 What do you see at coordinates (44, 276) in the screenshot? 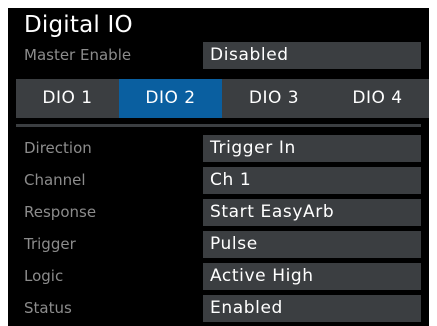
I see `logic-label: Logic` at bounding box center [44, 276].